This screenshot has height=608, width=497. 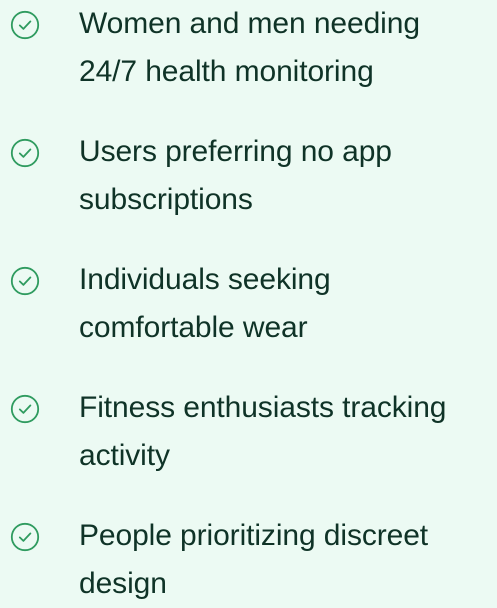 What do you see at coordinates (205, 303) in the screenshot?
I see `list-item-label: Individuals seeking comfortable wear` at bounding box center [205, 303].